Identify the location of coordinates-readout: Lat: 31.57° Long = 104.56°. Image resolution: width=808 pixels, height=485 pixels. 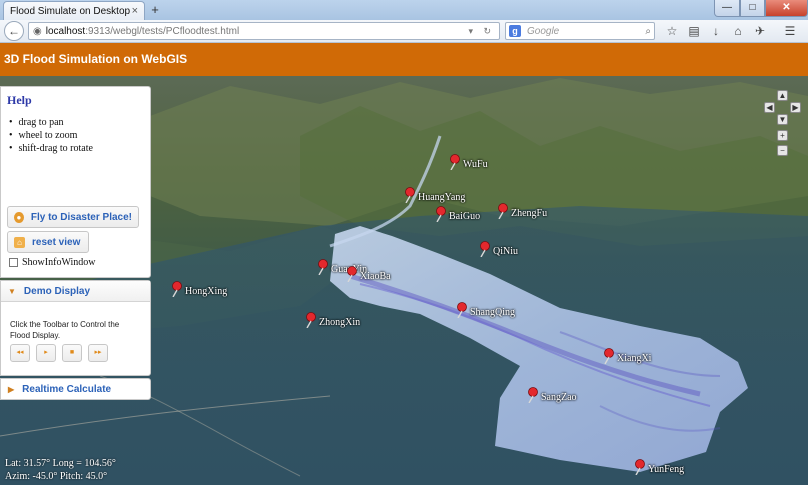
(60, 463).